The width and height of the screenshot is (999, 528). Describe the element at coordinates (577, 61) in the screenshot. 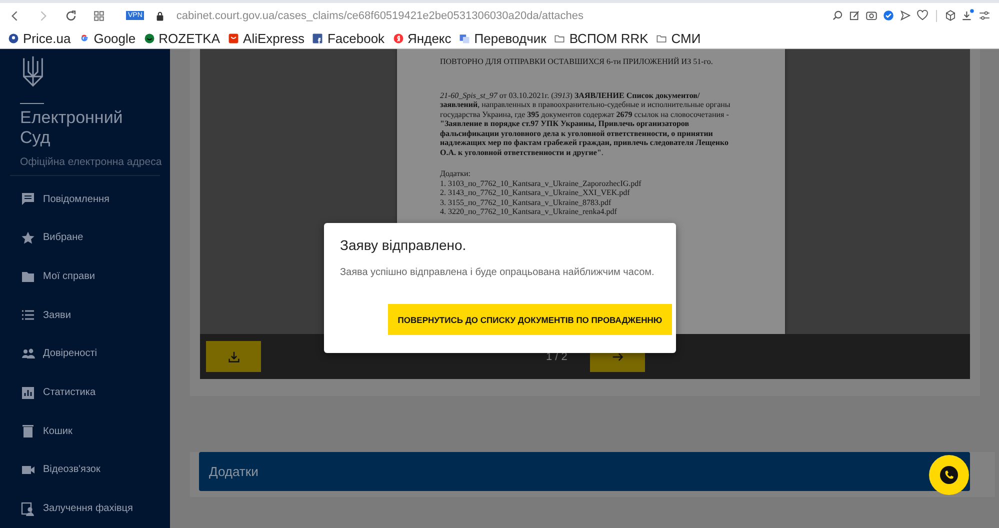

I see `document-heading: ПОВТОРНО ДЛЯ ОТПРАВКИ ОСТАВШИХСЯ 6-ти ПРИЛОЖЕНИЙ ИЗ 51-го.` at that location.